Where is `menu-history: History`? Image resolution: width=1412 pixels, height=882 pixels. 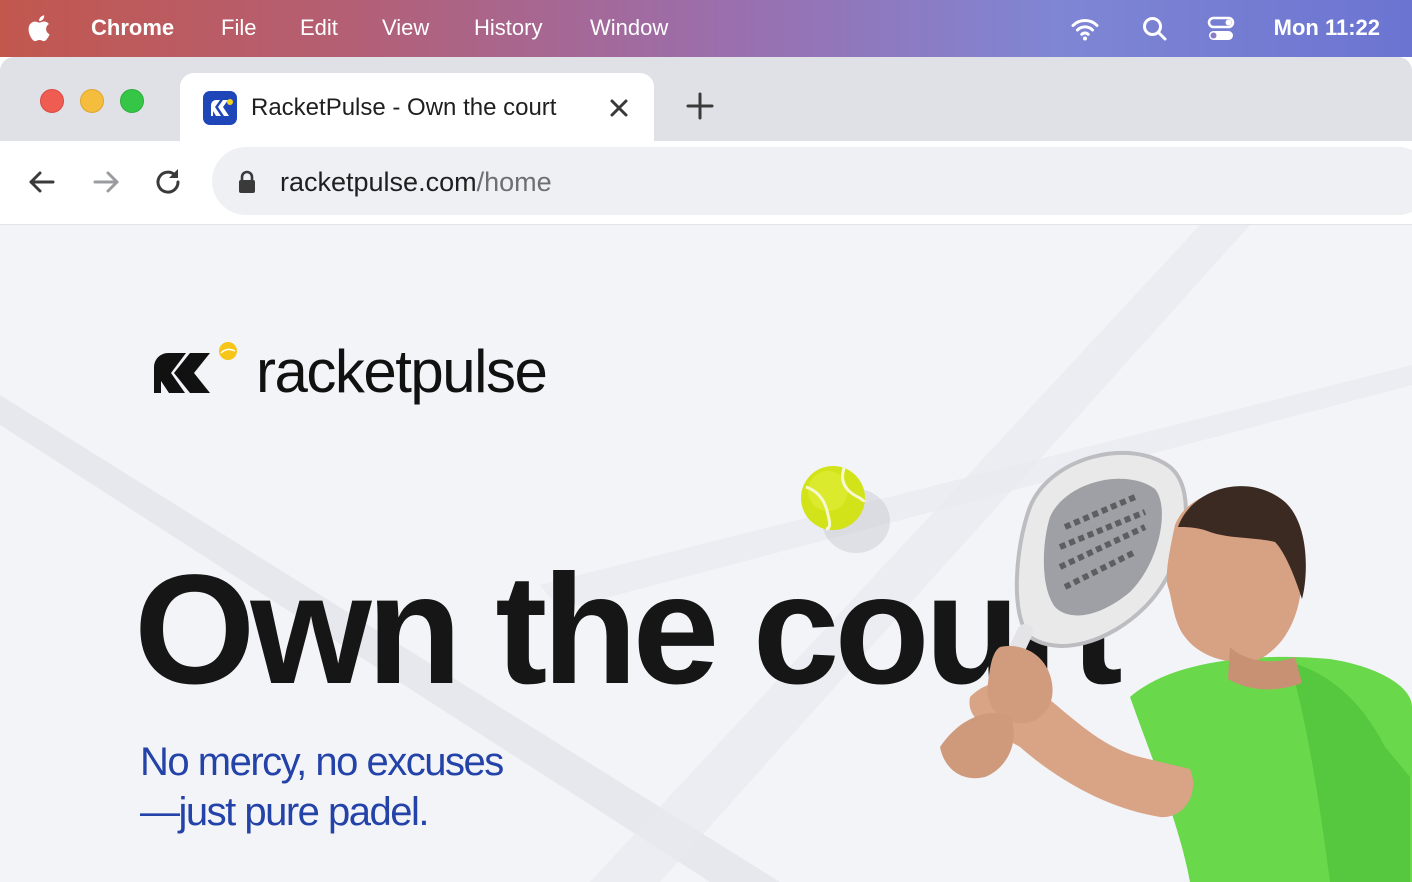 menu-history: History is located at coordinates (508, 28).